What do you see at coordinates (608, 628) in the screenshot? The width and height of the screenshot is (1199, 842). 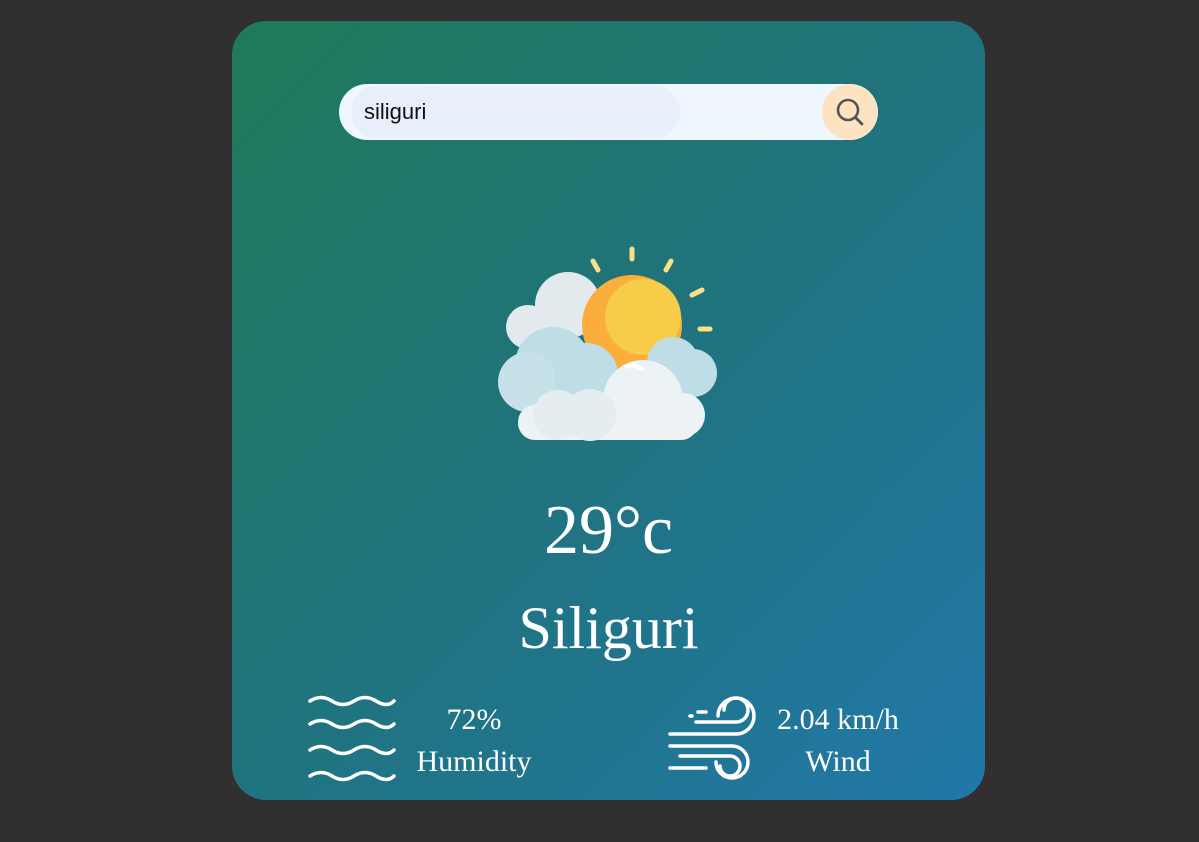 I see `city-name: Siliguri` at bounding box center [608, 628].